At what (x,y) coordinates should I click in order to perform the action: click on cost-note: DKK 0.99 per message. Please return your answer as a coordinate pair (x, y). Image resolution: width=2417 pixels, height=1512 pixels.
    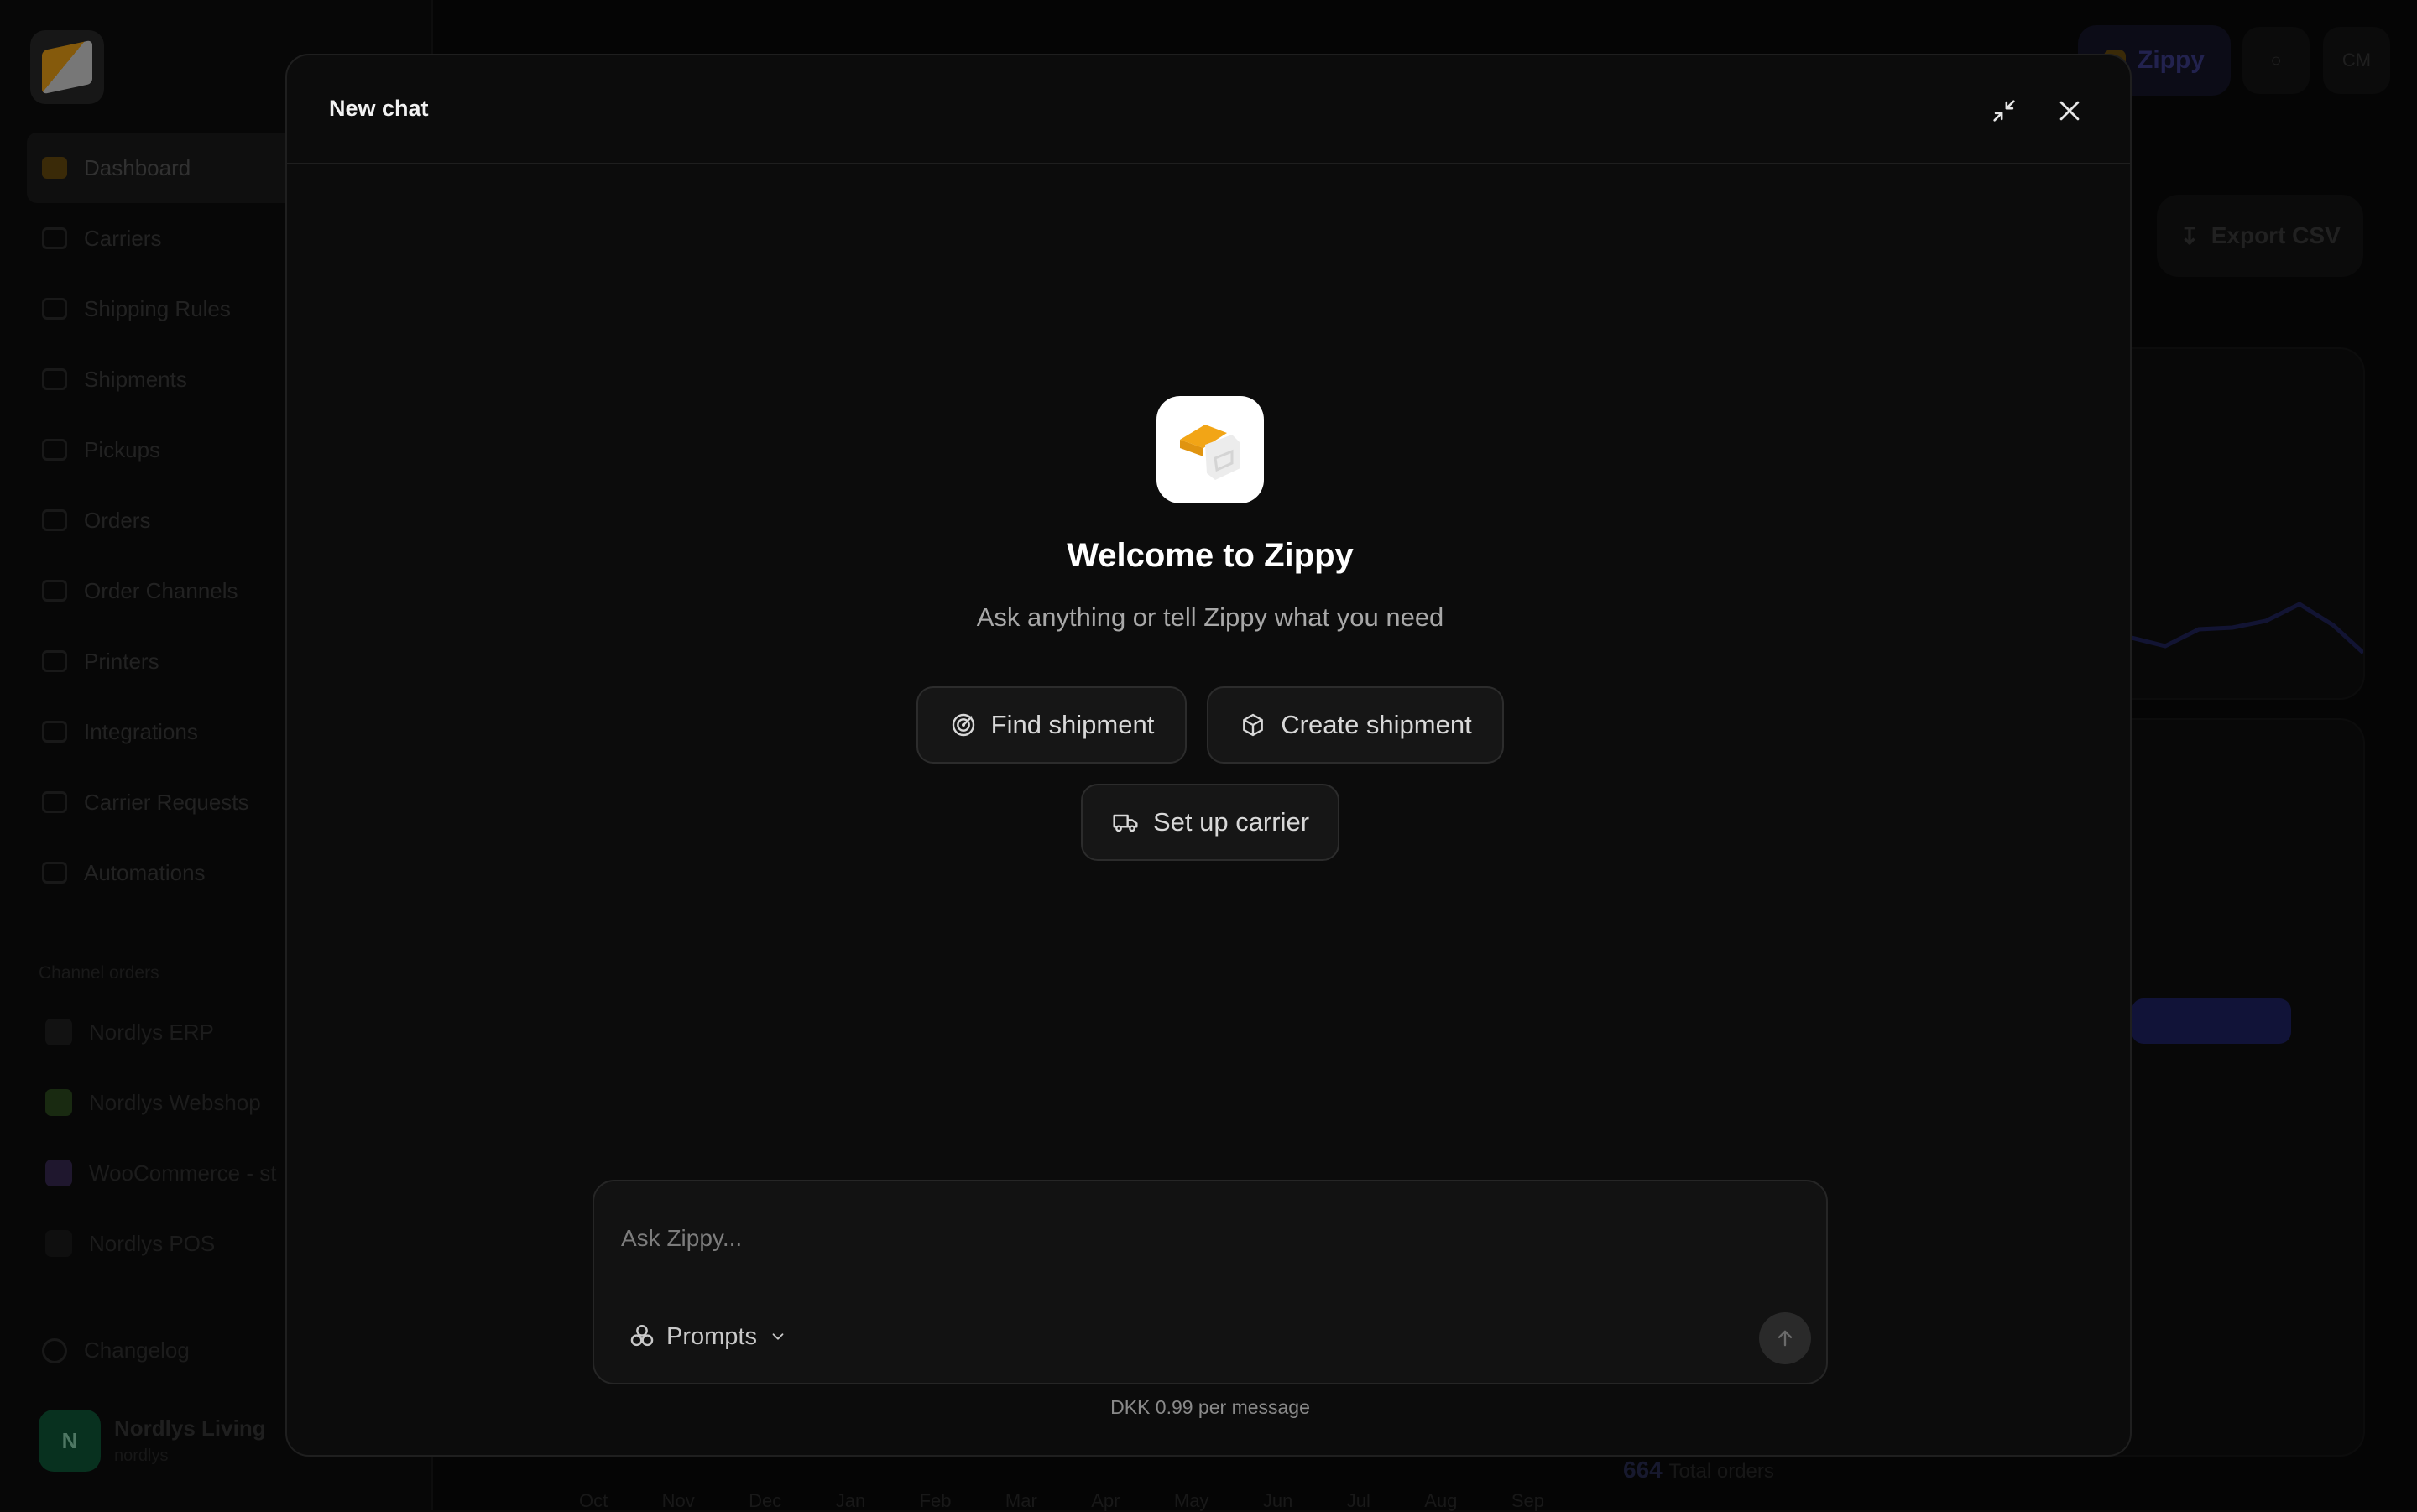
    Looking at the image, I should click on (1210, 1407).